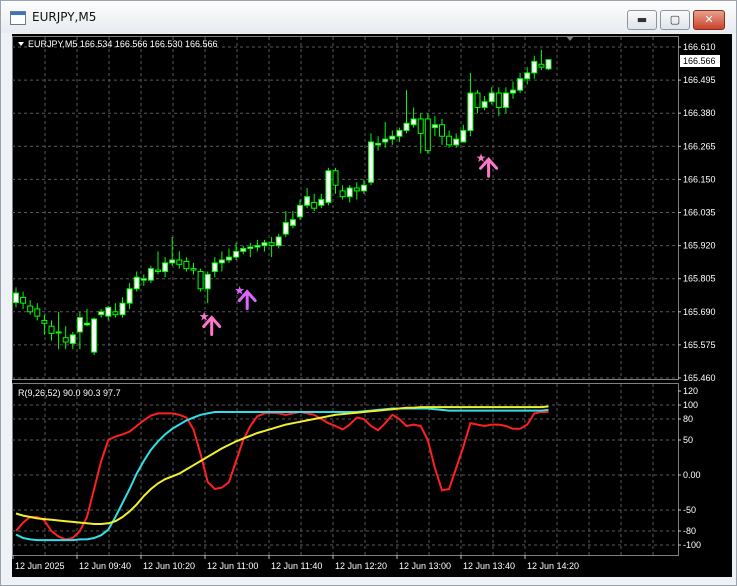 This screenshot has height=586, width=737. Describe the element at coordinates (675, 20) in the screenshot. I see `maximize-button: ▢` at that location.